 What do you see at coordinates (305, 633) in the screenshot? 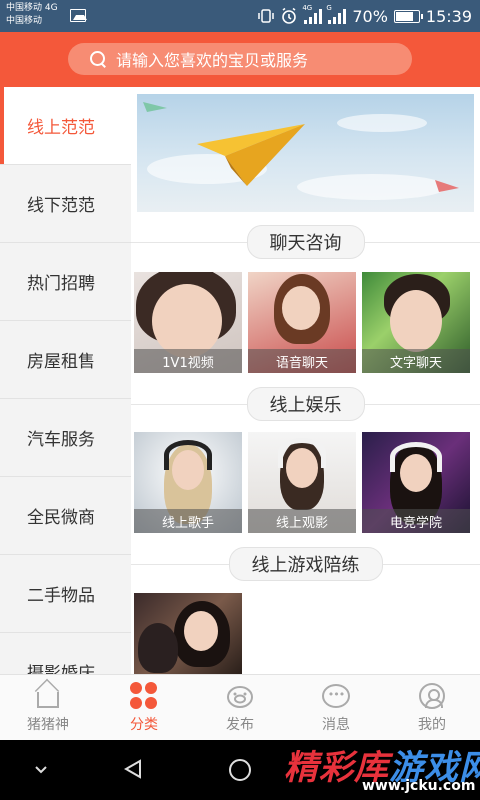
I see `game-coaching-grid` at bounding box center [305, 633].